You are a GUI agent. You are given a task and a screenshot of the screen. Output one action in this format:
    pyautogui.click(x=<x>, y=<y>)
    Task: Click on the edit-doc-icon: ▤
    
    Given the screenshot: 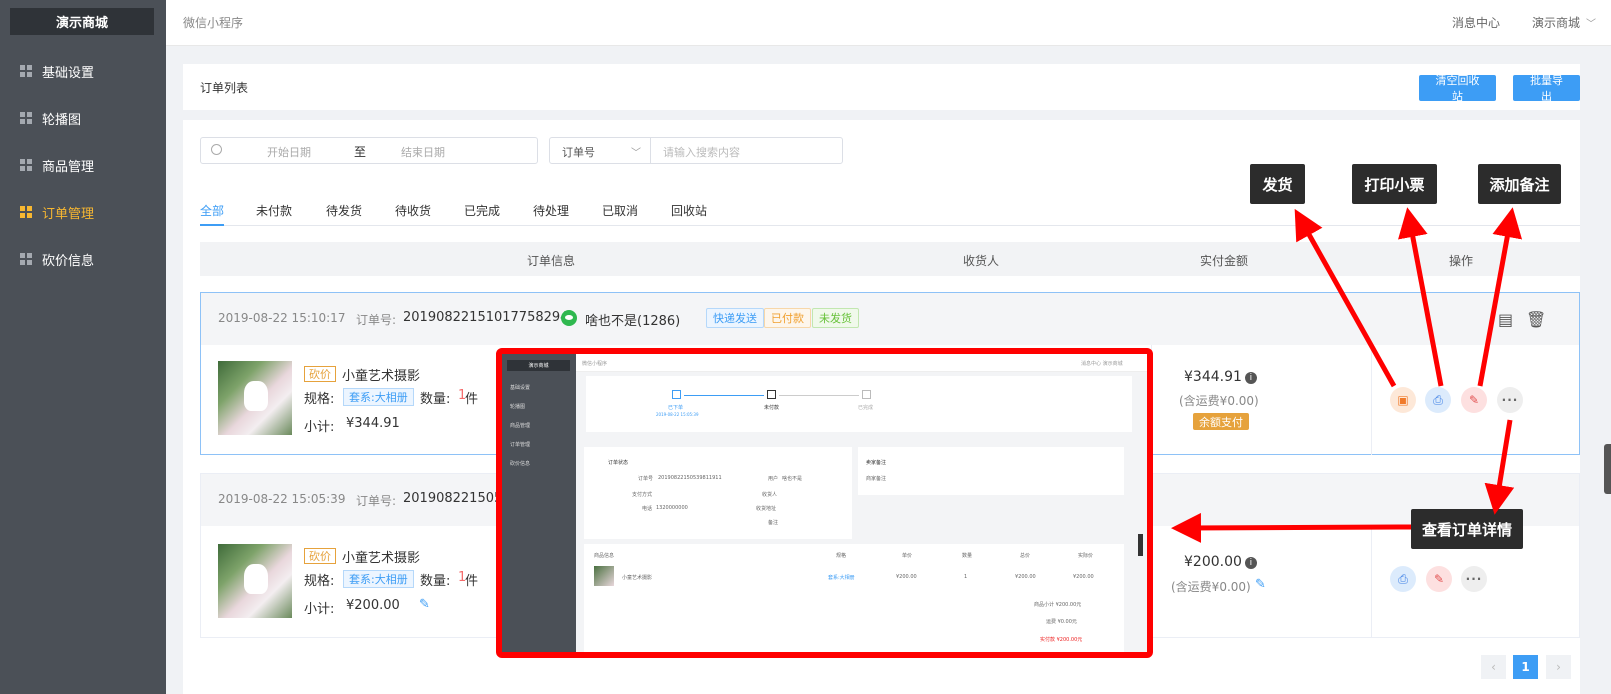 What is the action you would take?
    pyautogui.click(x=1506, y=319)
    